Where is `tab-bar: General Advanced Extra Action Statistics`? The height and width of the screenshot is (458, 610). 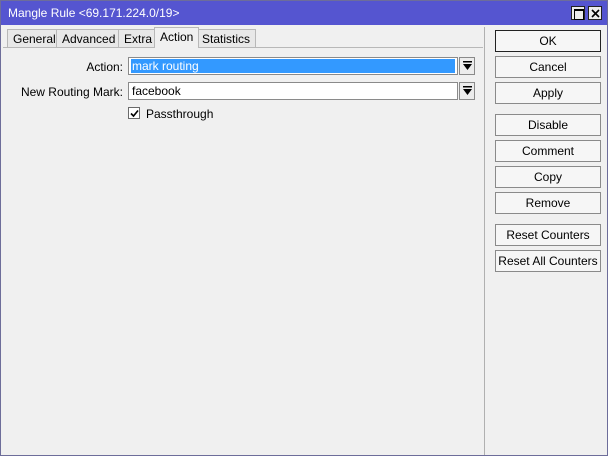 tab-bar: General Advanced Extra Action Statistics is located at coordinates (242, 37).